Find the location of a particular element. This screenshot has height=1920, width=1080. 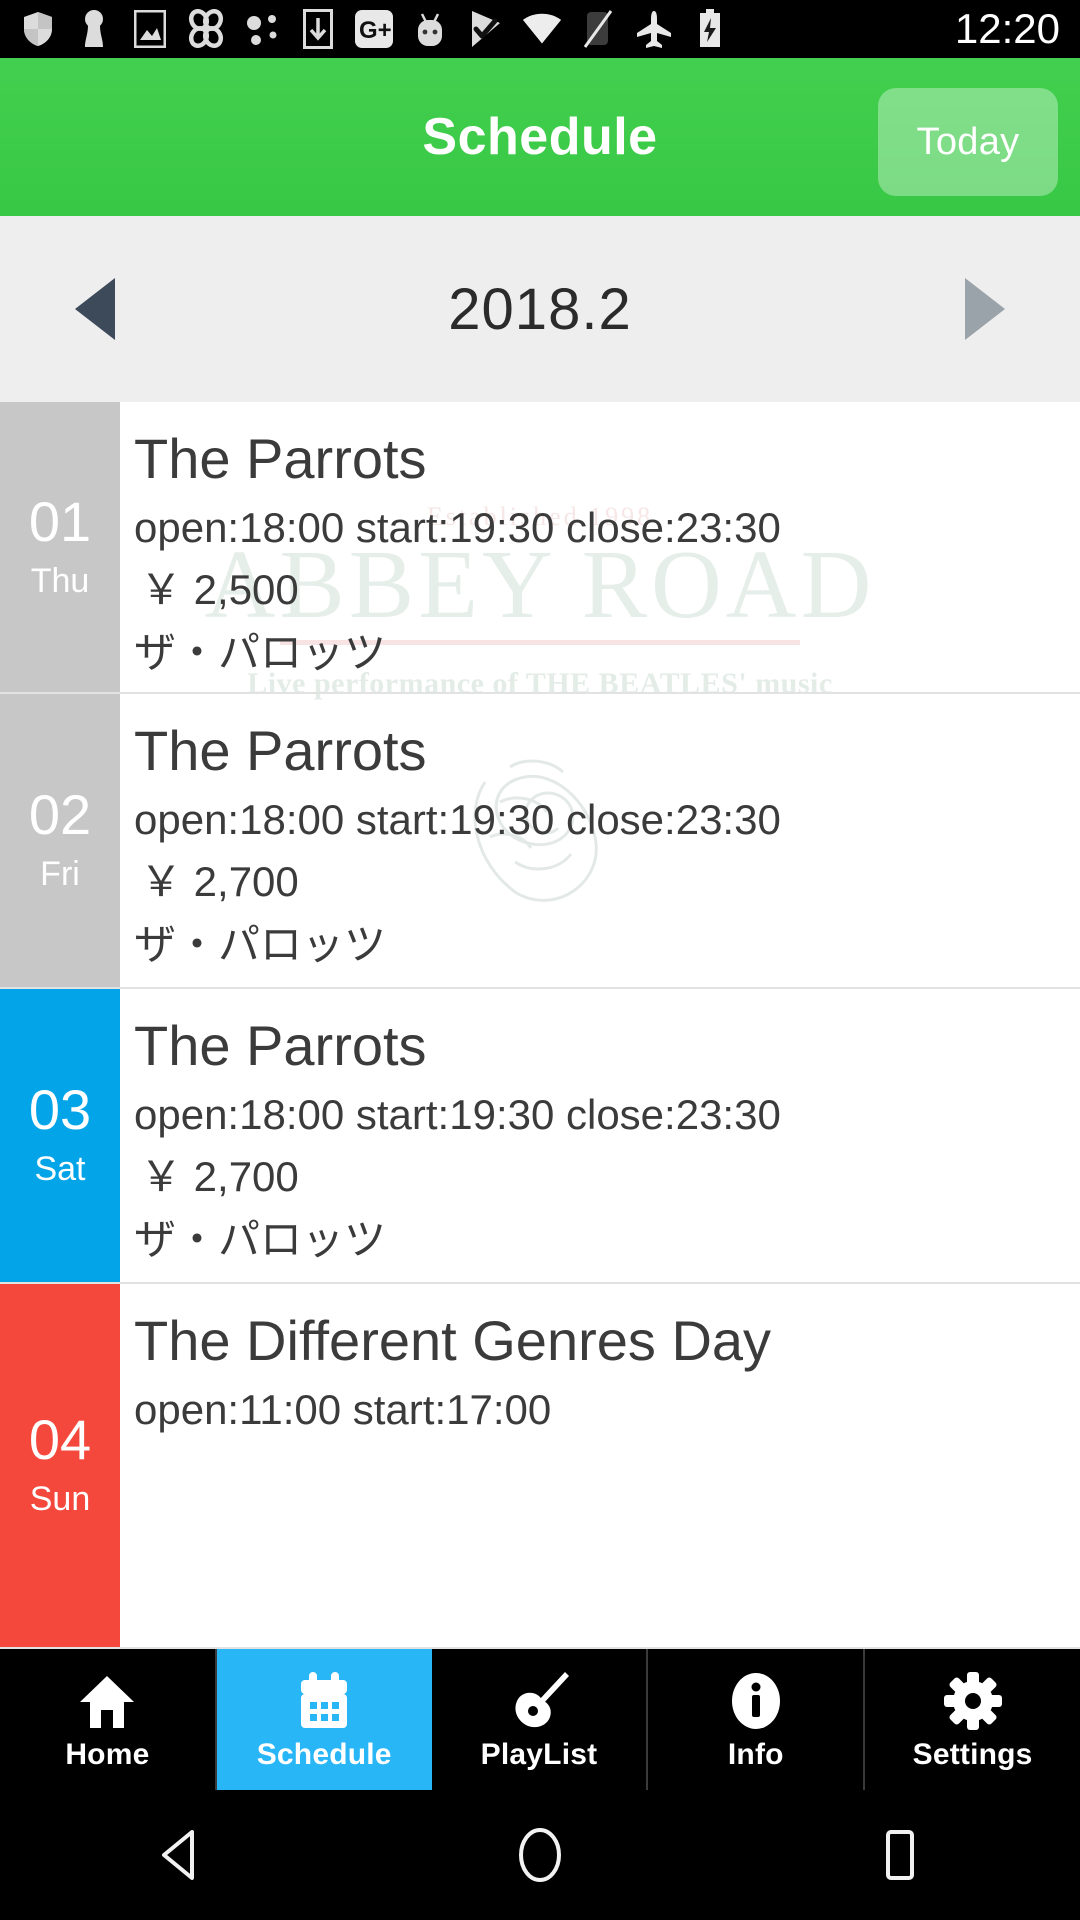

tab-info: Info is located at coordinates (757, 1719).